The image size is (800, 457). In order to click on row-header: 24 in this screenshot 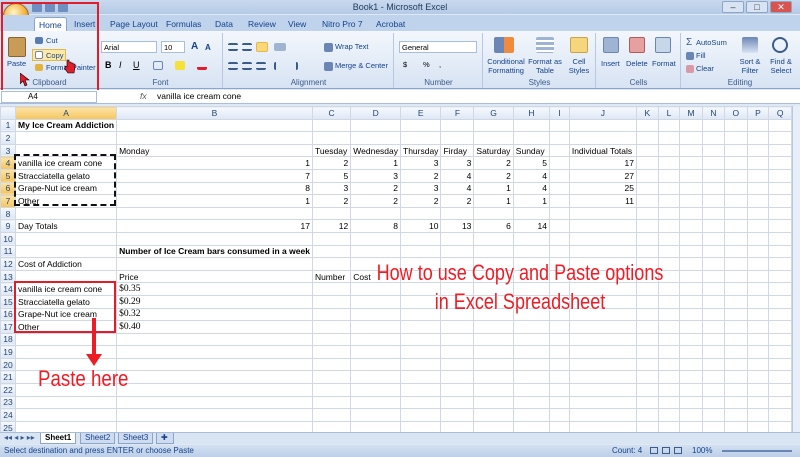, I will do `click(8, 415)`.